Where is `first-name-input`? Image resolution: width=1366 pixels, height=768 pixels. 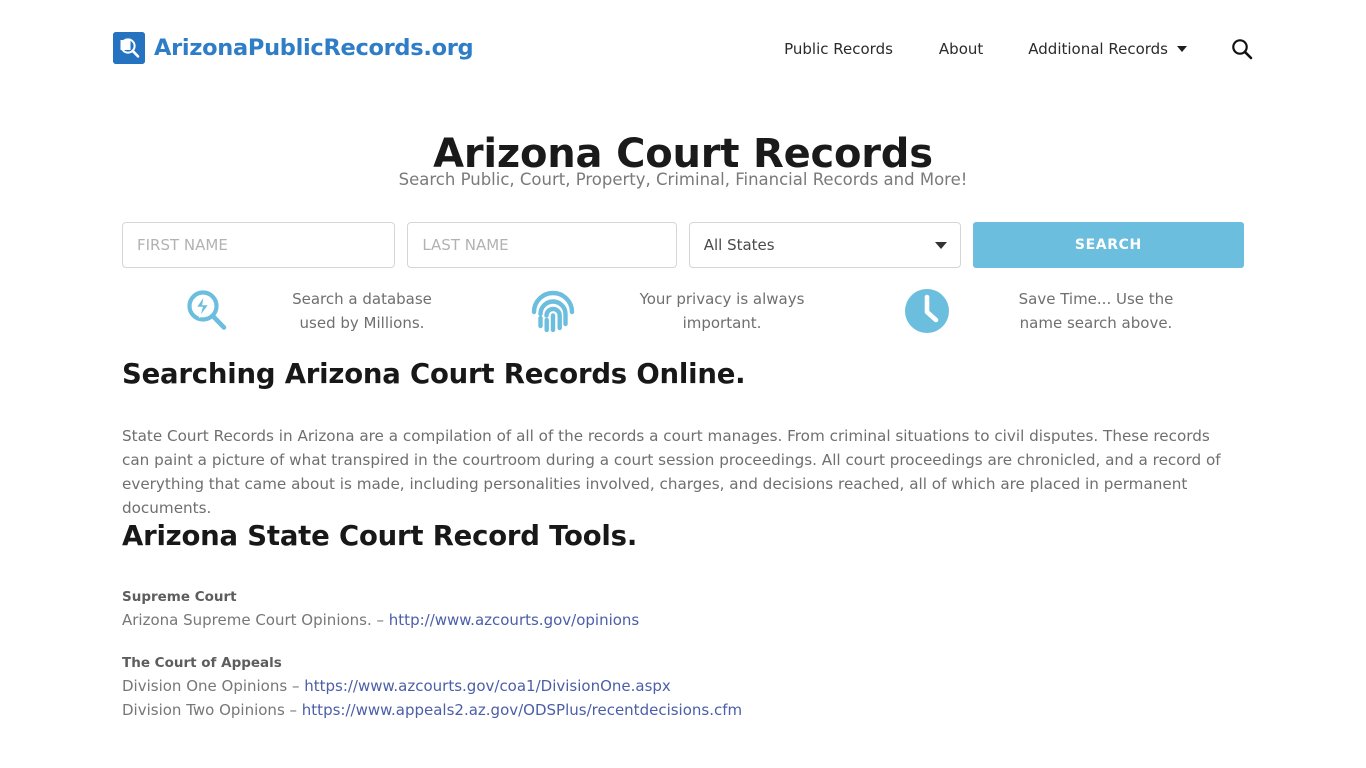 first-name-input is located at coordinates (259, 245).